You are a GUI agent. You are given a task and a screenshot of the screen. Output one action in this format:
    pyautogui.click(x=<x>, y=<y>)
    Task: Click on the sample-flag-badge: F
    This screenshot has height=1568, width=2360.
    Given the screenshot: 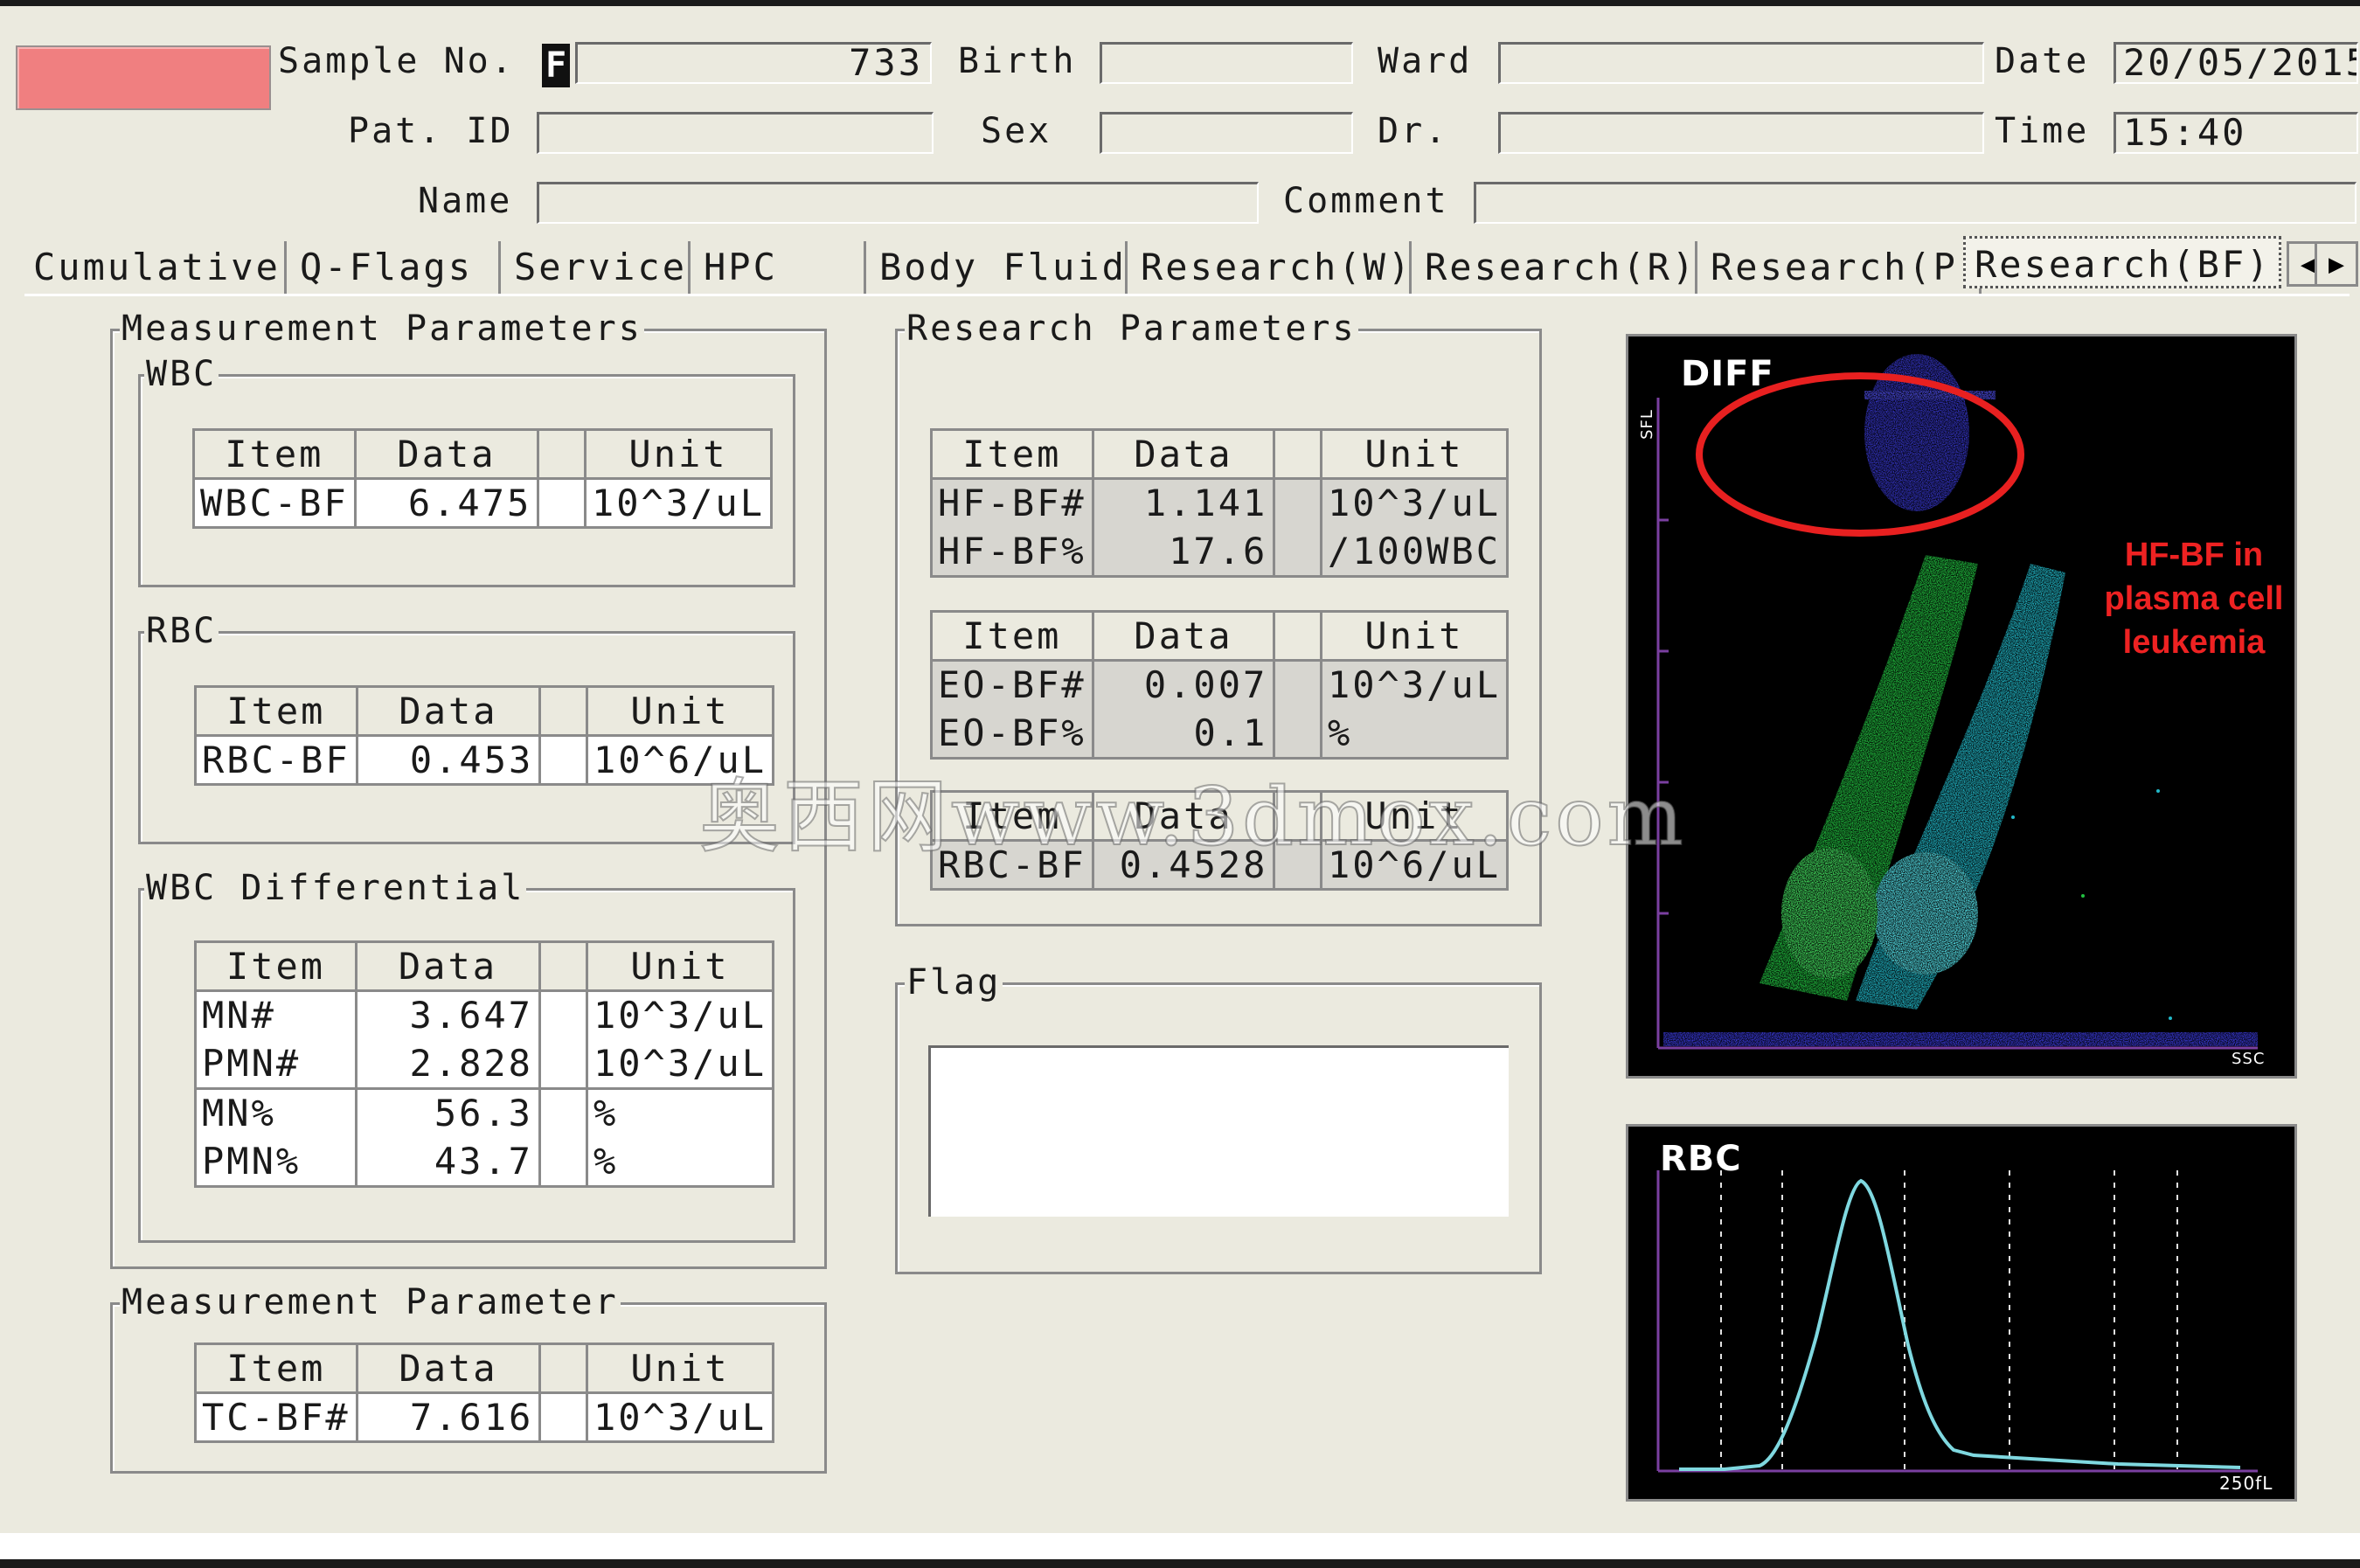 What is the action you would take?
    pyautogui.click(x=556, y=66)
    